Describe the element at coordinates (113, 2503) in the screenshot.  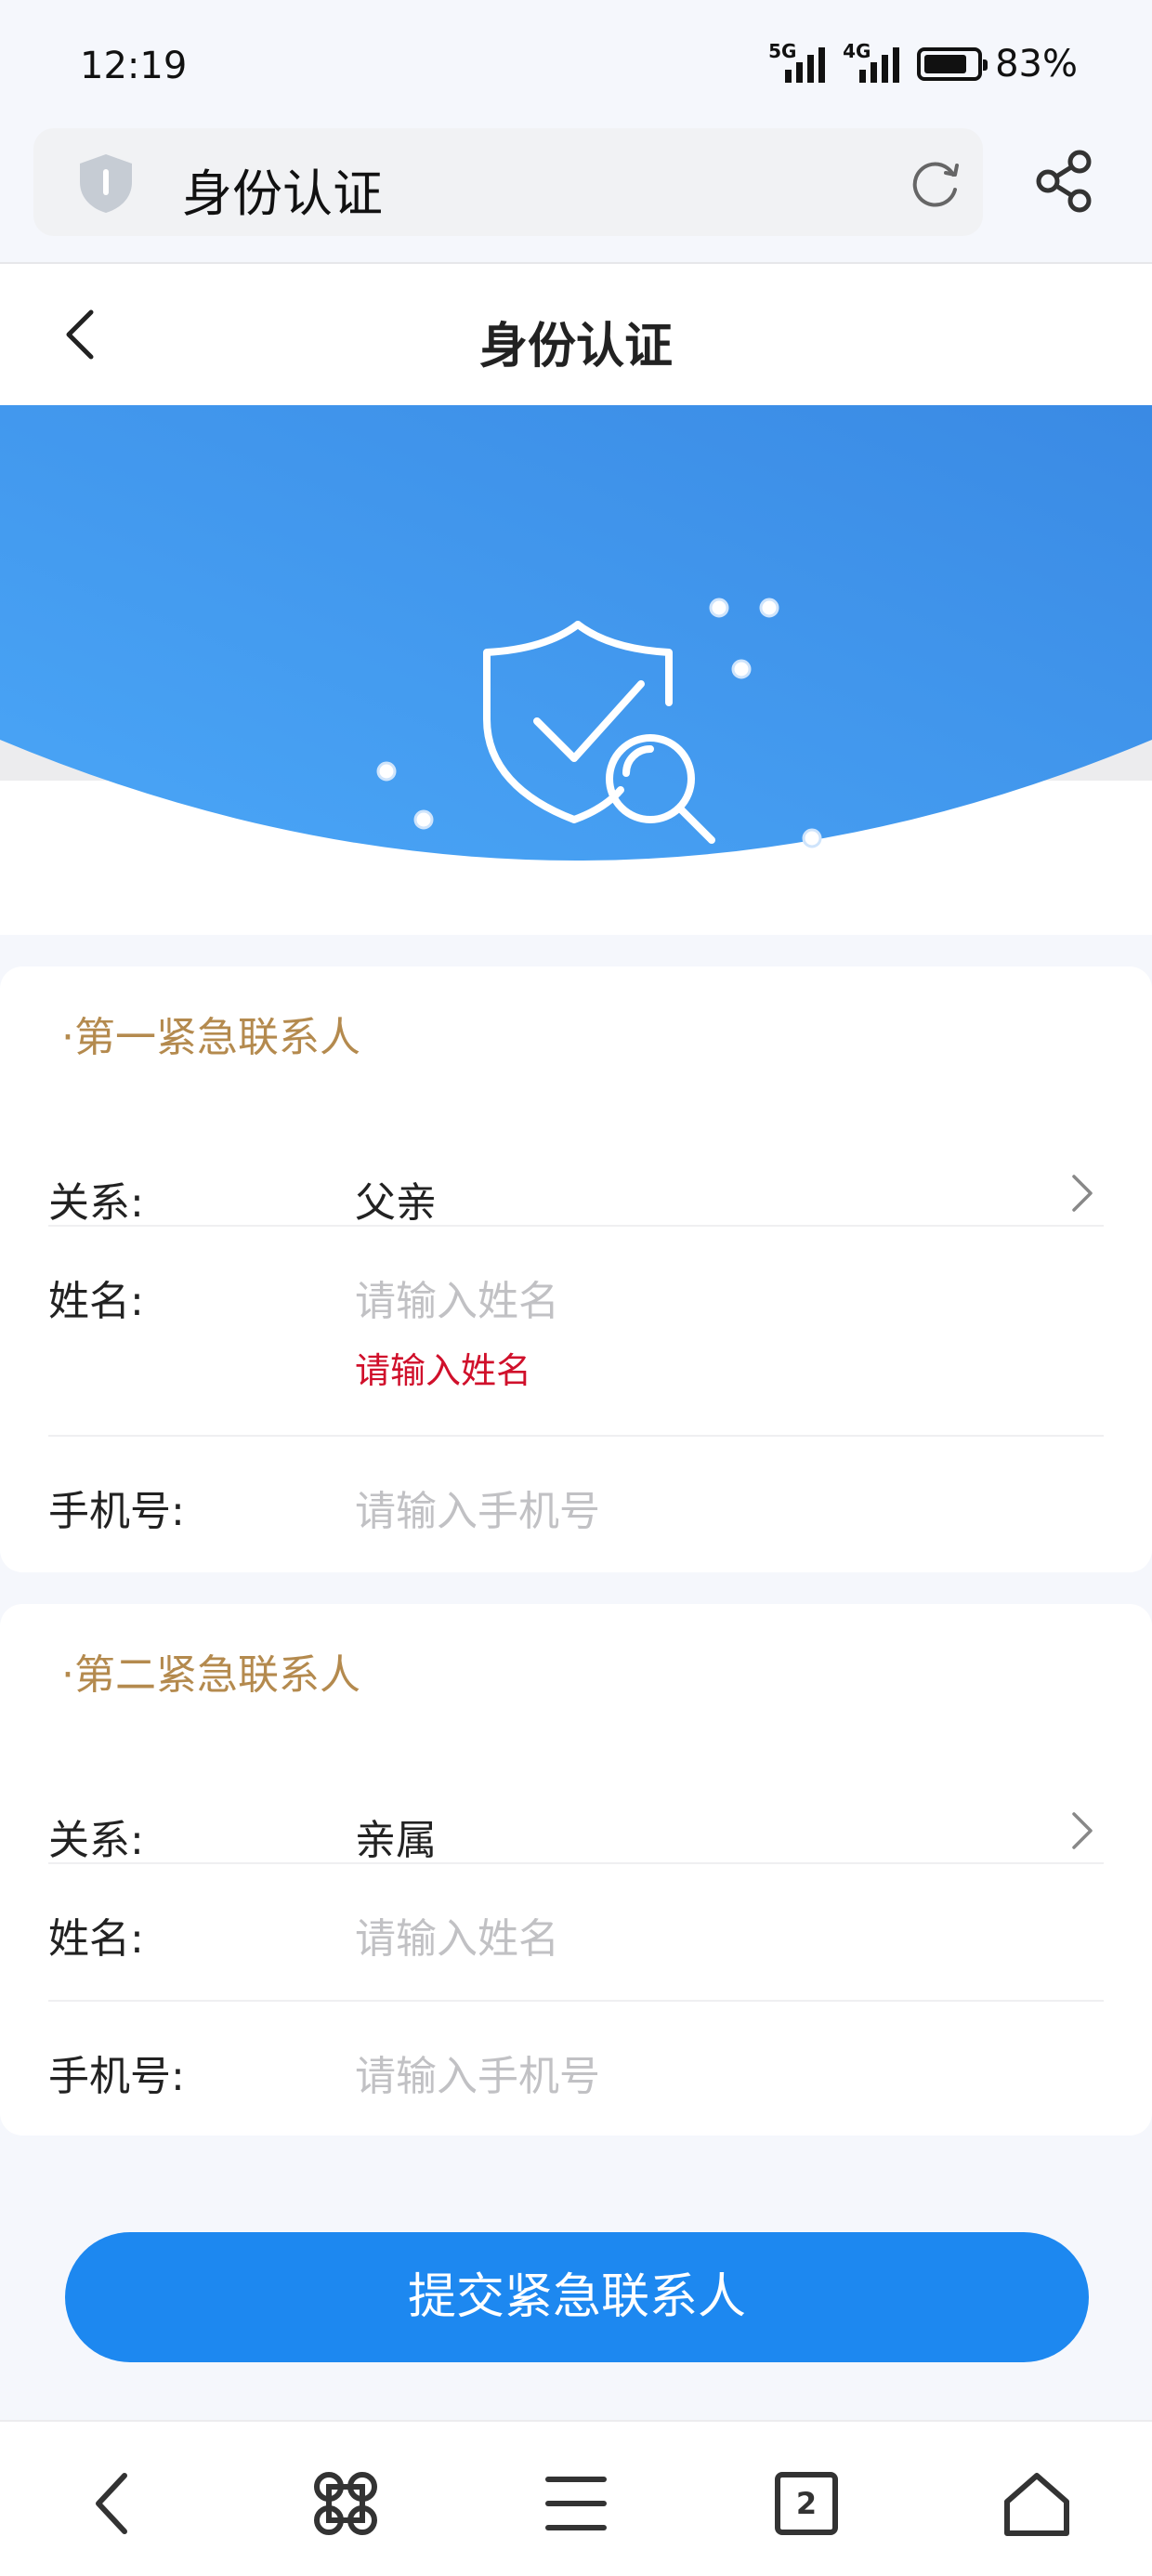
I see `nav-back-icon` at that location.